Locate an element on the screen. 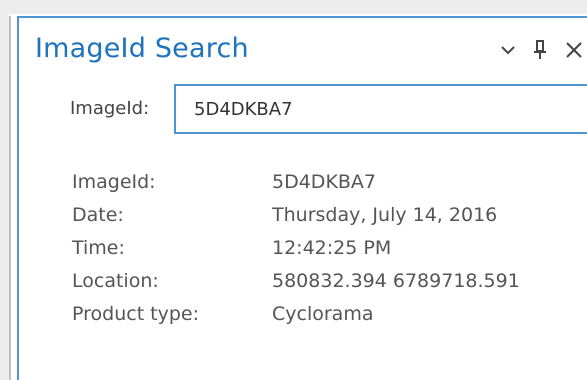 The height and width of the screenshot is (380, 587). detail-label: Location: is located at coordinates (115, 280).